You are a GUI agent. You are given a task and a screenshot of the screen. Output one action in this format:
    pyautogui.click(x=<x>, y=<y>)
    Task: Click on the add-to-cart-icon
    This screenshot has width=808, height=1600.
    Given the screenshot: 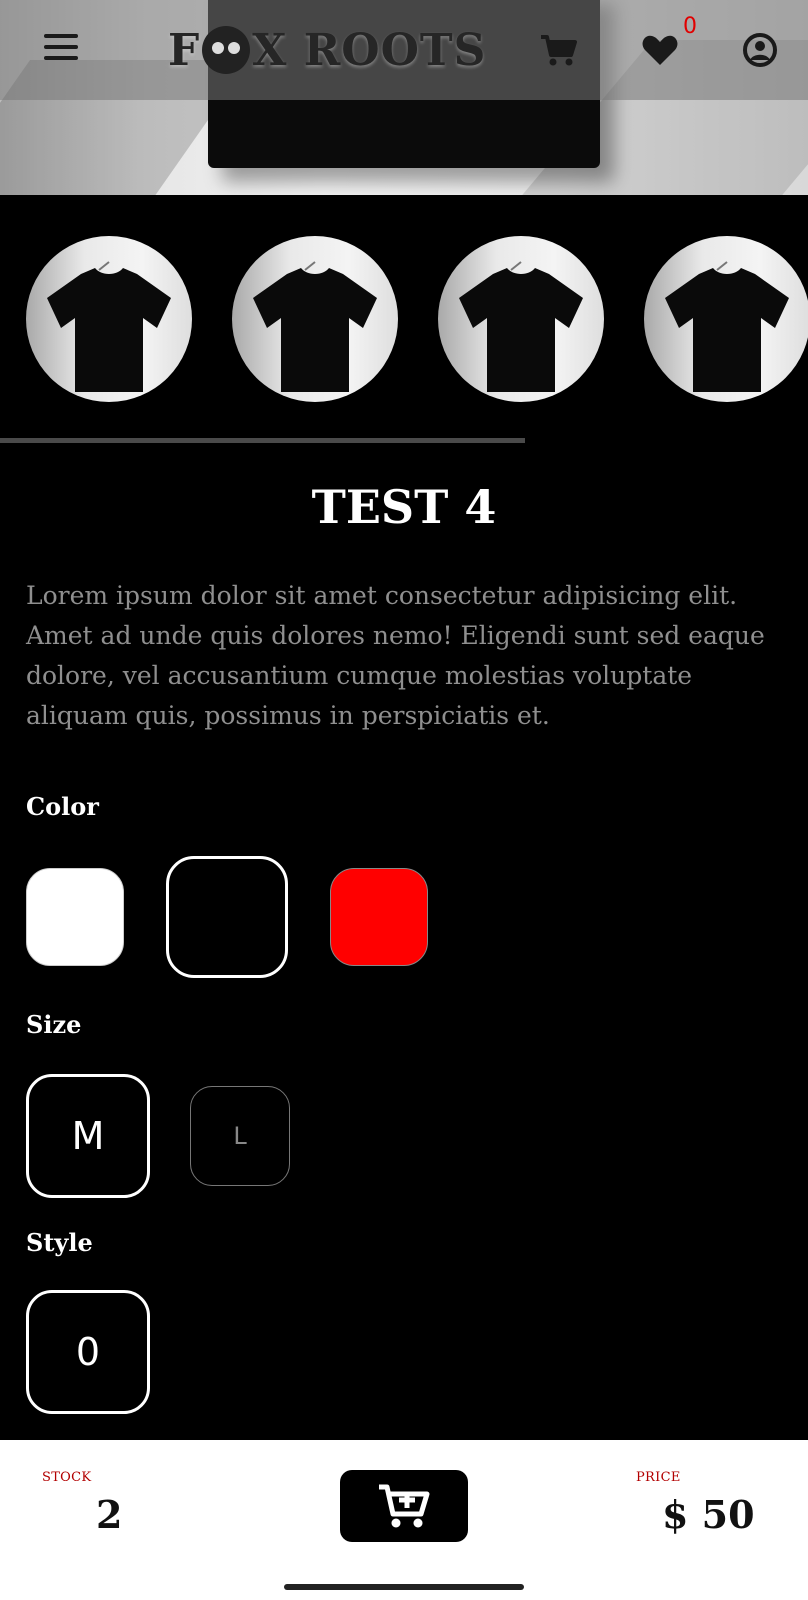 What is the action you would take?
    pyautogui.click(x=404, y=1506)
    